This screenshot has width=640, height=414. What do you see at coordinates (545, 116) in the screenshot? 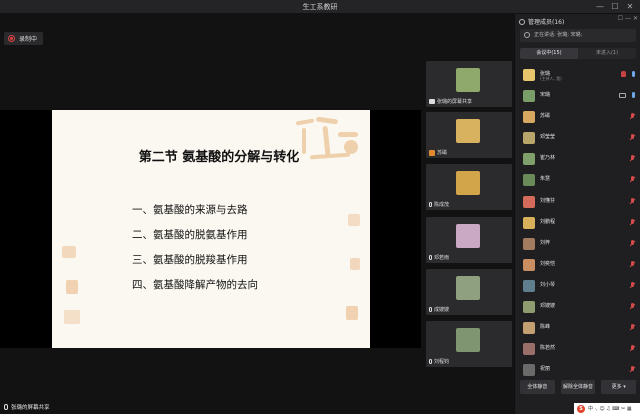
I see `participant-name: 苏磁` at bounding box center [545, 116].